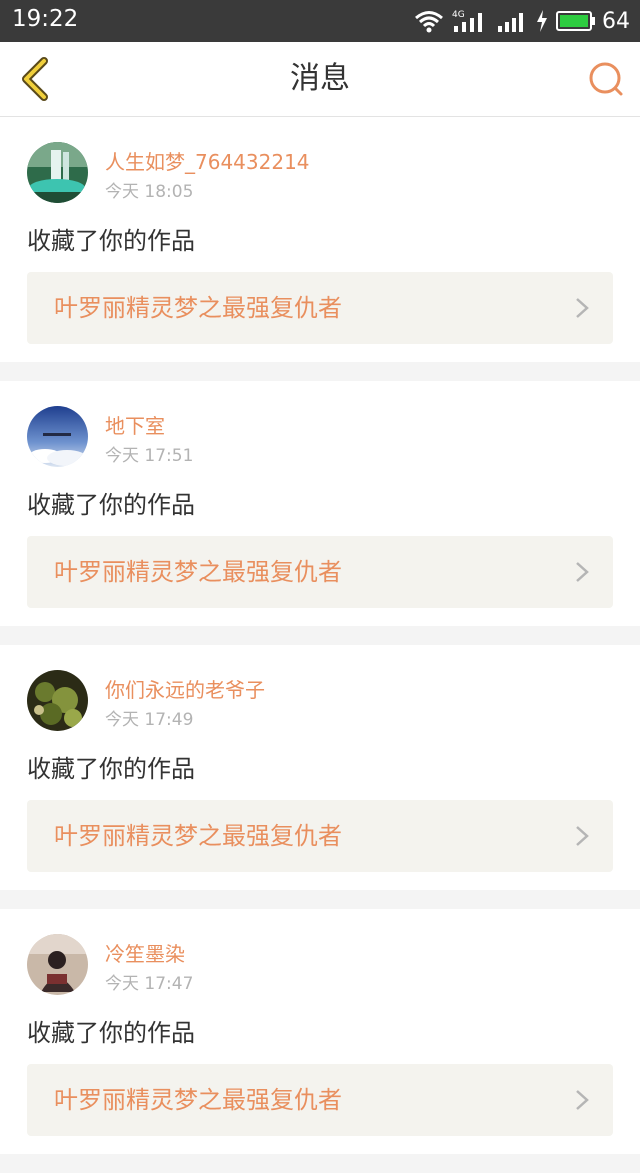 The image size is (640, 1173). Describe the element at coordinates (467, 21) in the screenshot. I see `cellular-4g-icon: 4G` at that location.